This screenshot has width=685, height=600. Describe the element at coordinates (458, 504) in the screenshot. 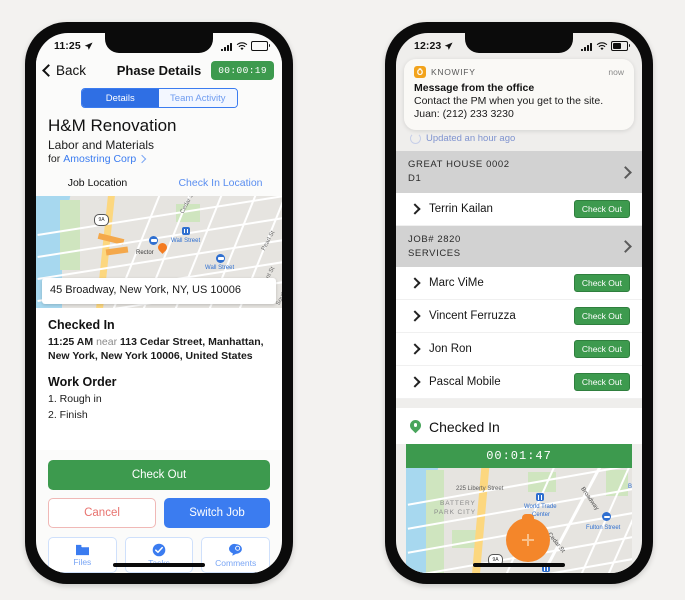

I see `map-label-battery-park: BATTERY` at that location.